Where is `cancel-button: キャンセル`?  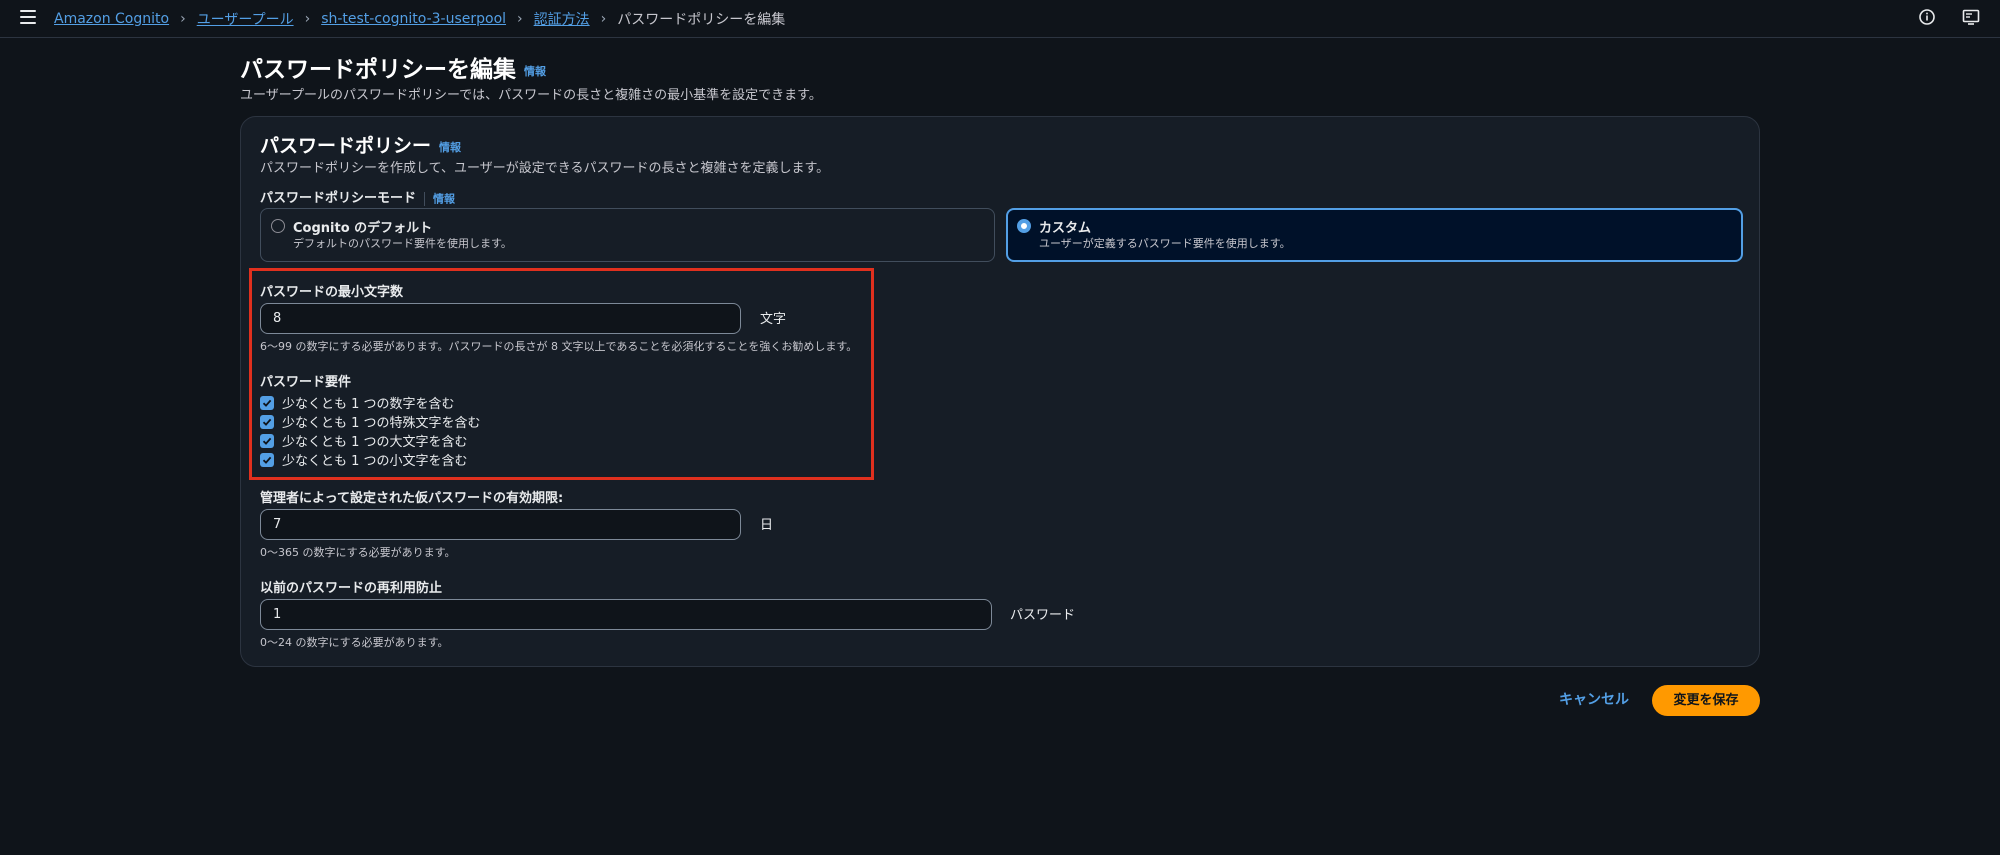
cancel-button: キャンセル is located at coordinates (1594, 699).